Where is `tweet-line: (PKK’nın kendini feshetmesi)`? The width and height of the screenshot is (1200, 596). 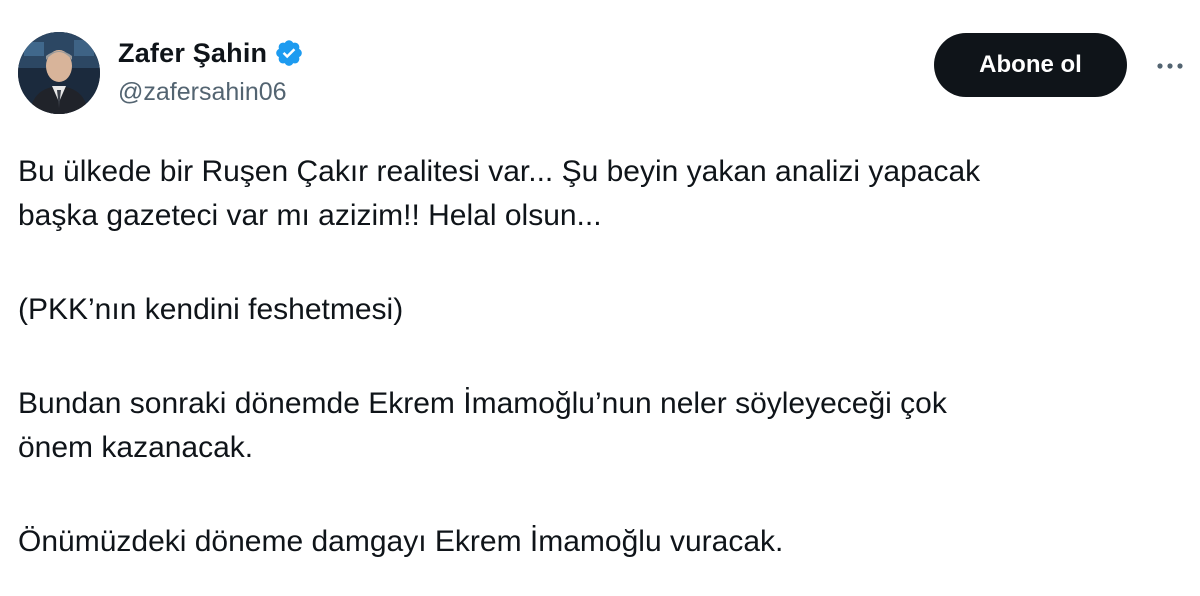
tweet-line: (PKK’nın kendini feshetmesi) is located at coordinates (211, 309).